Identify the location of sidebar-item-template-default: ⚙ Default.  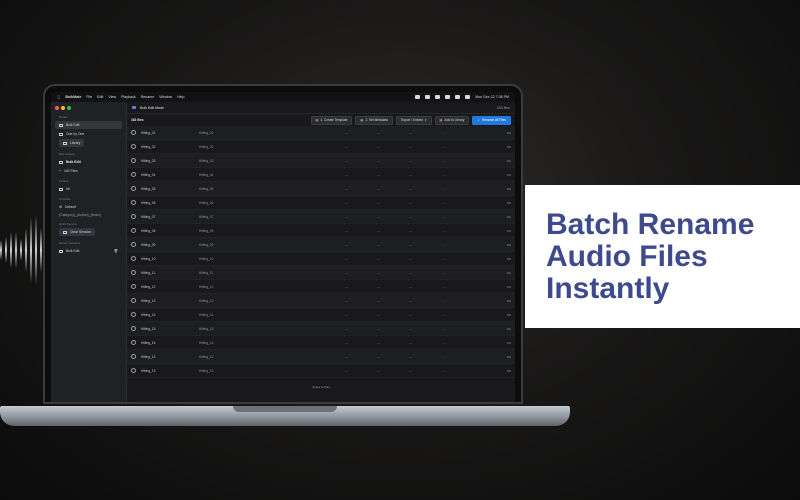
(88, 207).